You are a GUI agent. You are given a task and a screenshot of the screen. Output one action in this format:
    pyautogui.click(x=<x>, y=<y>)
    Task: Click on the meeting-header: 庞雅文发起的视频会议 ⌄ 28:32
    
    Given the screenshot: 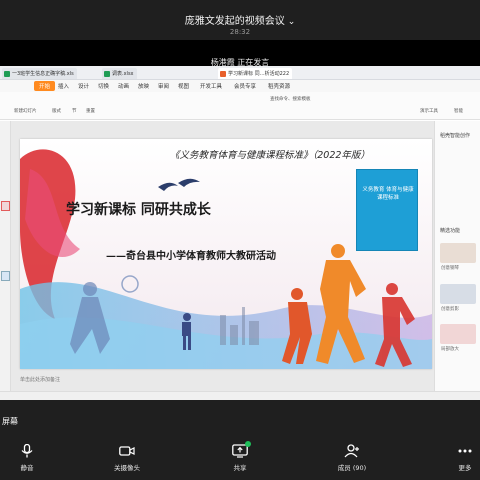 What is the action you would take?
    pyautogui.click(x=240, y=20)
    